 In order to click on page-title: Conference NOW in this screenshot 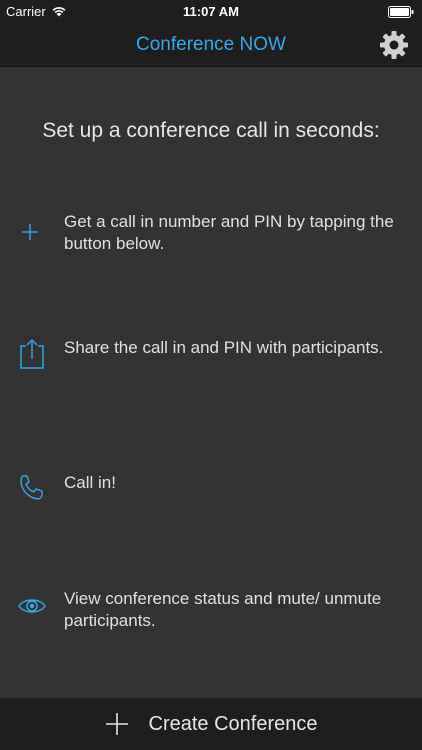, I will do `click(211, 44)`.